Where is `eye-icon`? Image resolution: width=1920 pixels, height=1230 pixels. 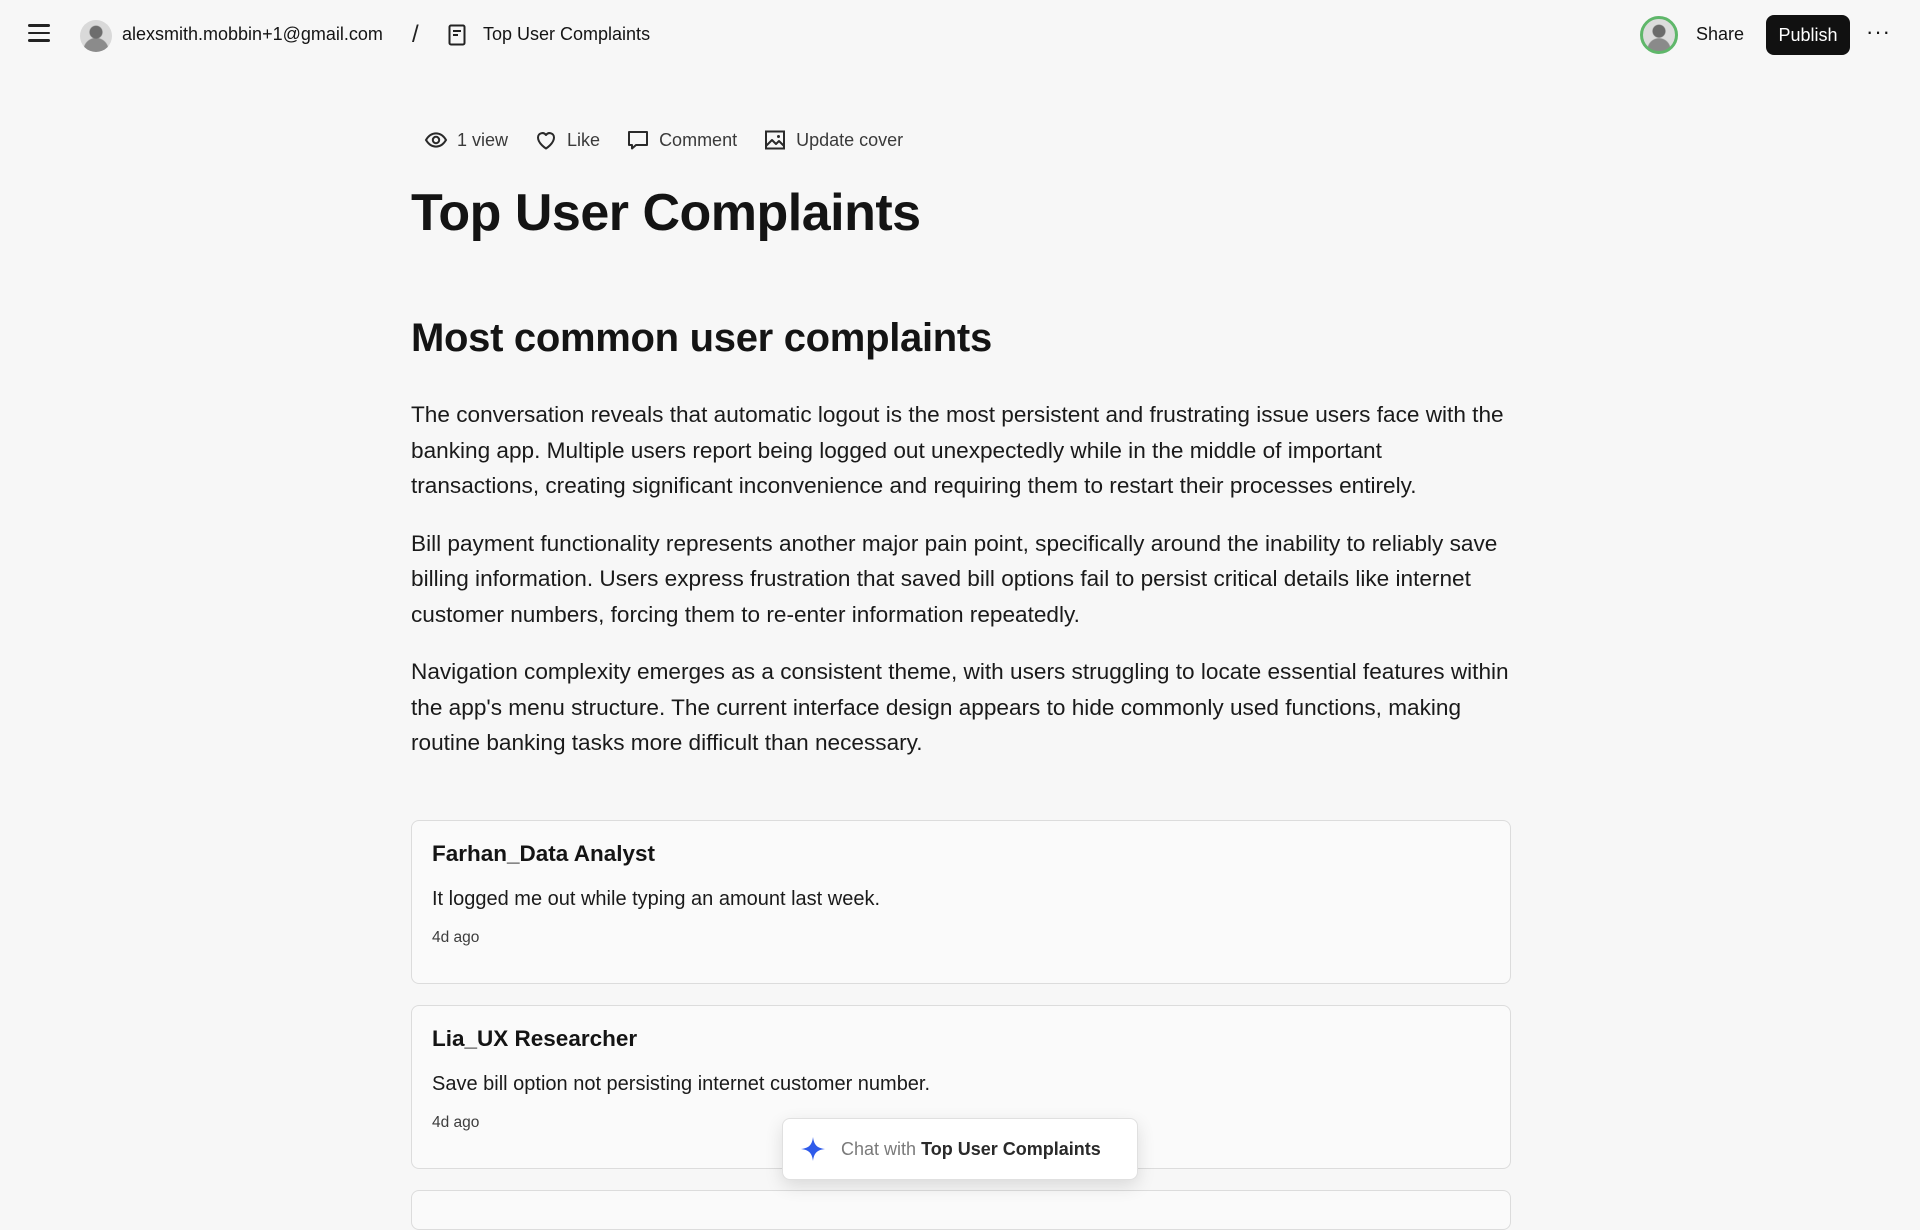
eye-icon is located at coordinates (436, 140).